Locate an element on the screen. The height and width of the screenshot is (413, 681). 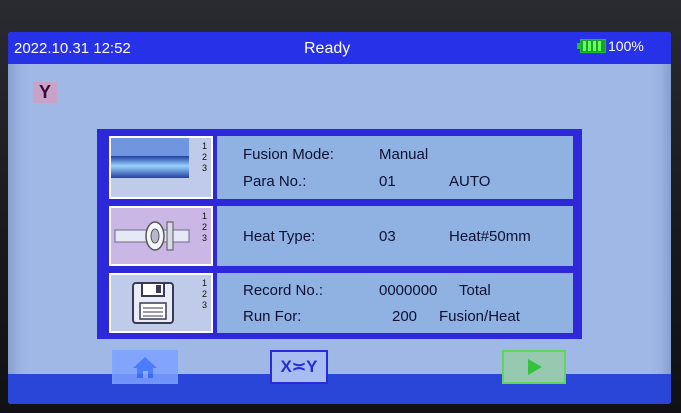
para-no-label: Para No.: is located at coordinates (275, 181).